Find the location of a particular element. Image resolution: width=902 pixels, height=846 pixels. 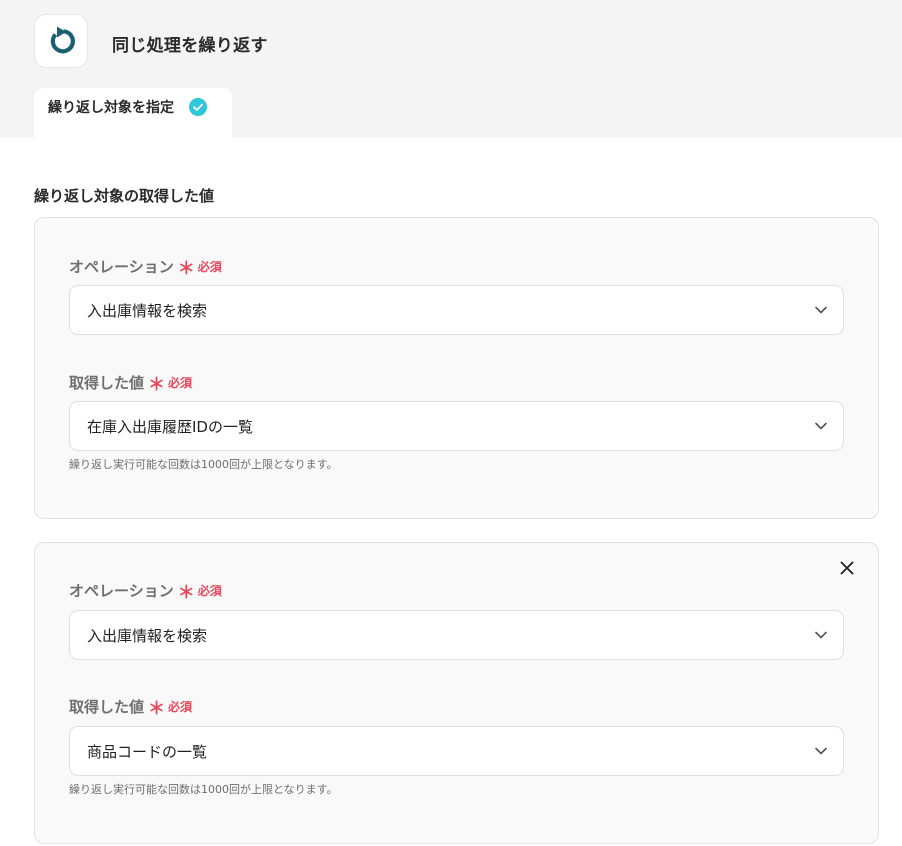

tab-repeat-target: 繰り返し対象を指定 is located at coordinates (133, 113).